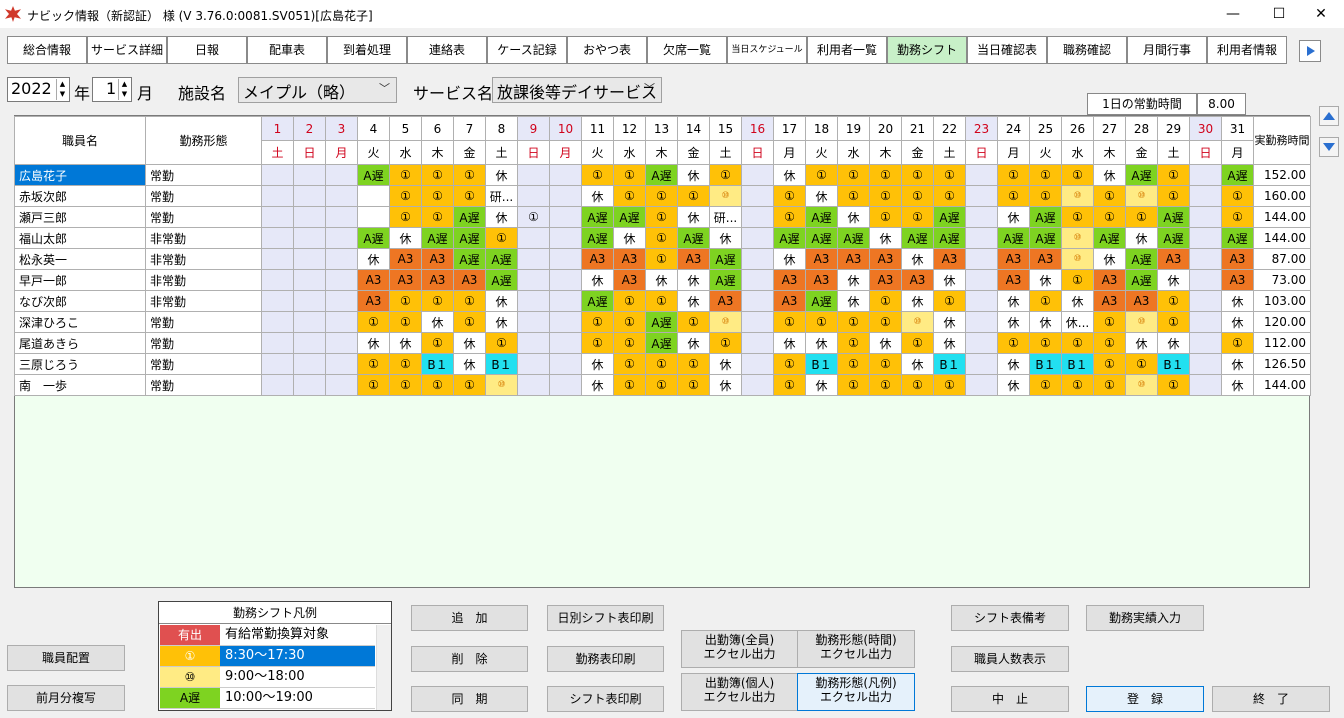 The image size is (1344, 718). What do you see at coordinates (80, 343) in the screenshot?
I see `staff-name-cell: 尾道あきら` at bounding box center [80, 343].